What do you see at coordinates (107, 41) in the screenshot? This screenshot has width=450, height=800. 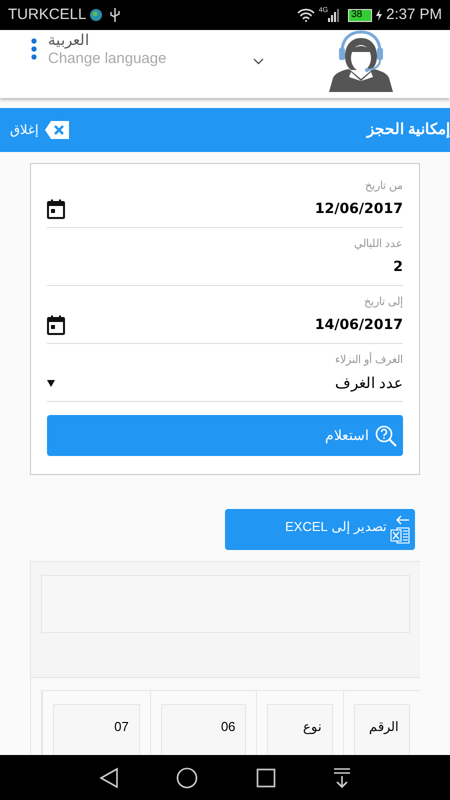 I see `language-value: العربية` at bounding box center [107, 41].